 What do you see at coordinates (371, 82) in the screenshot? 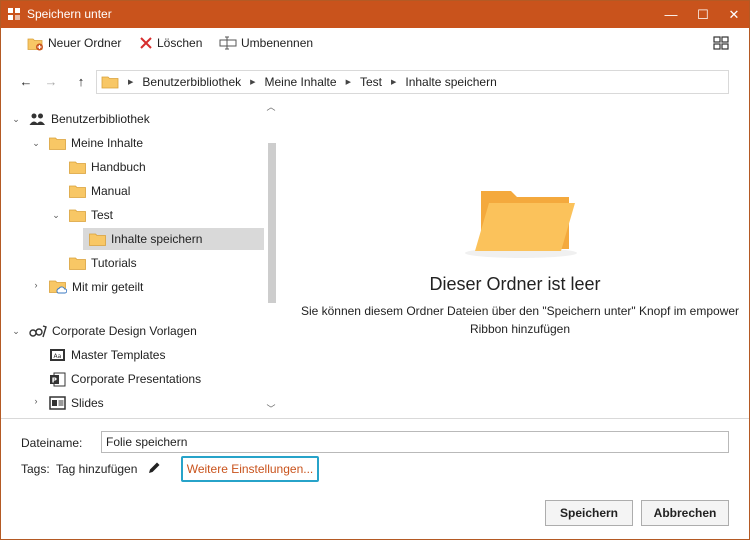
I see `breadcrumb-item: Test` at bounding box center [371, 82].